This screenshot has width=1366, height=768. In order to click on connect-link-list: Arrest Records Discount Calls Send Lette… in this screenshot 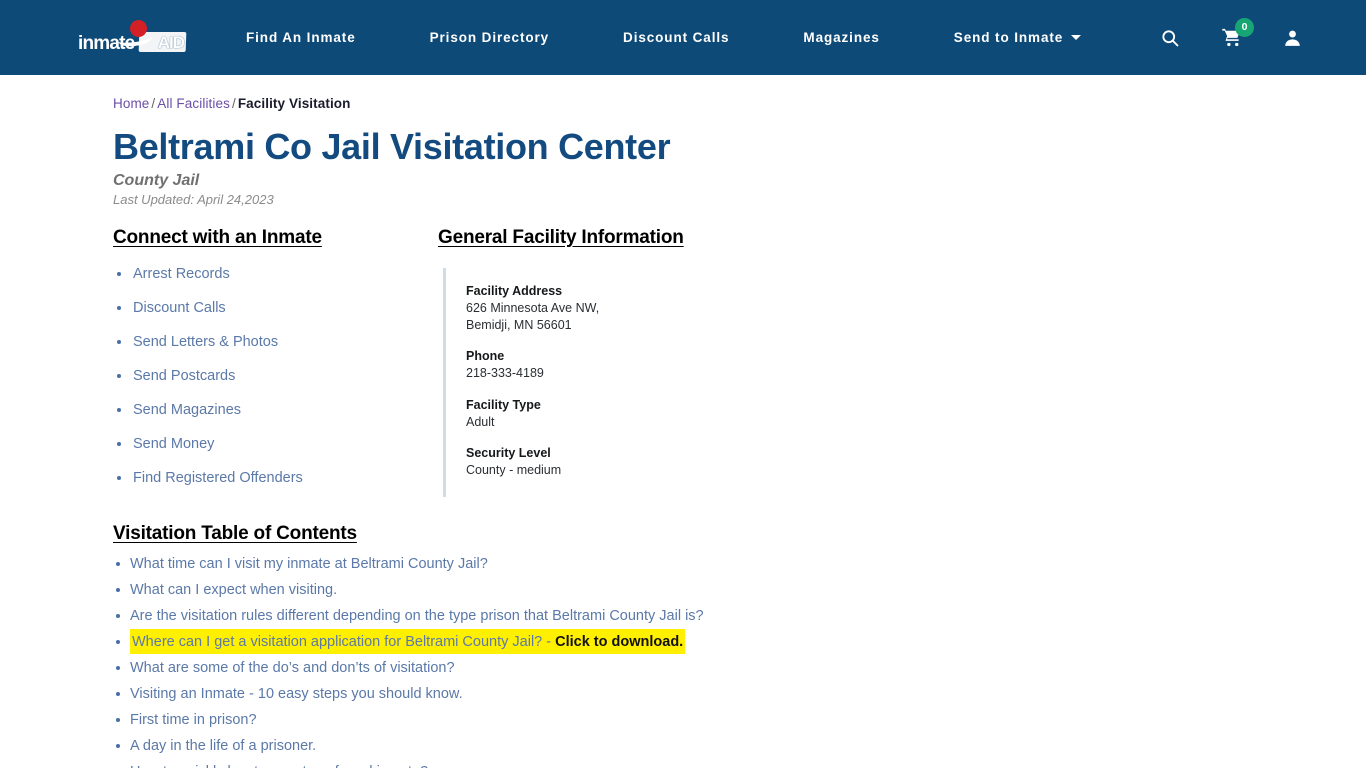, I will do `click(275, 376)`.